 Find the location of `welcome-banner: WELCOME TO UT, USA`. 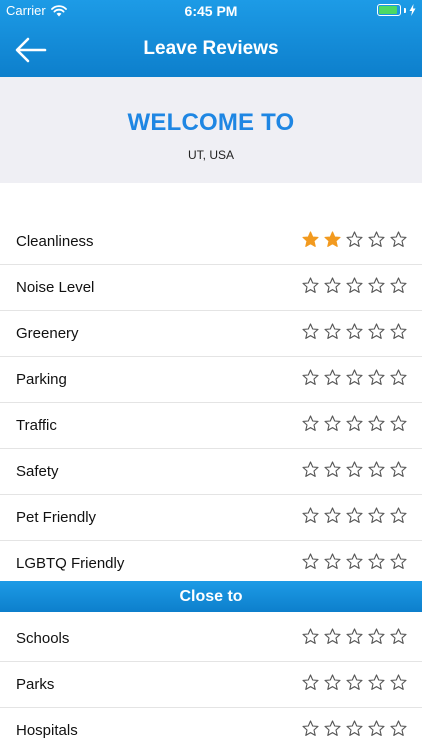

welcome-banner: WELCOME TO UT, USA is located at coordinates (211, 130).